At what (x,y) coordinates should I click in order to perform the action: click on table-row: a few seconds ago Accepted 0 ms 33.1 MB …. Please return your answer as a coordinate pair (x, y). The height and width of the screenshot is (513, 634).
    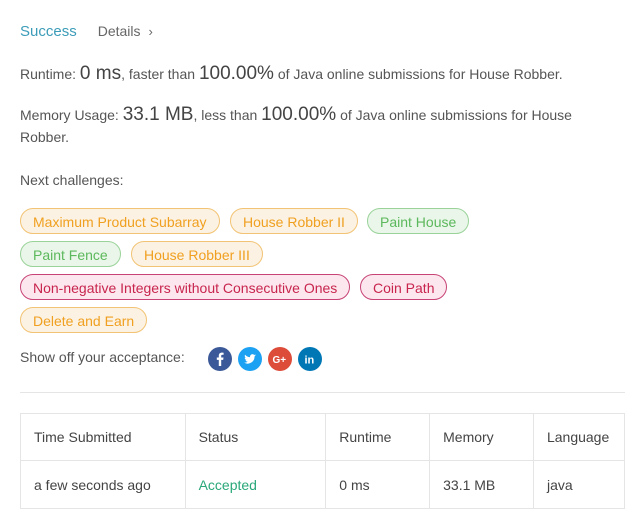
    Looking at the image, I should click on (323, 484).